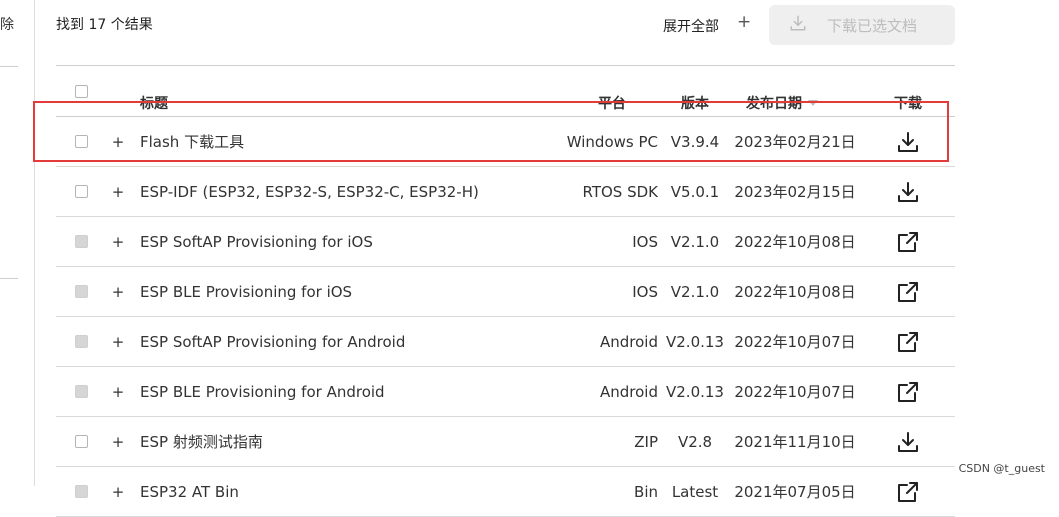  Describe the element at coordinates (744, 22) in the screenshot. I see `plus-icon: +` at that location.